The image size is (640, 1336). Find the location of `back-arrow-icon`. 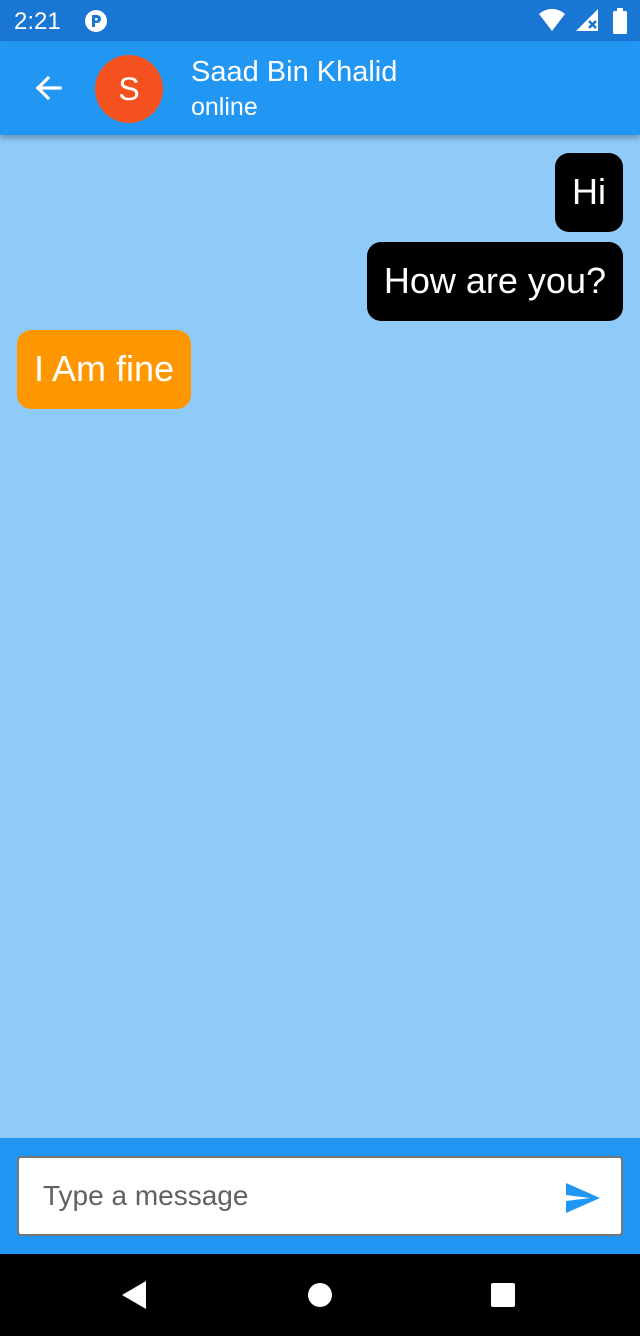

back-arrow-icon is located at coordinates (48, 88).